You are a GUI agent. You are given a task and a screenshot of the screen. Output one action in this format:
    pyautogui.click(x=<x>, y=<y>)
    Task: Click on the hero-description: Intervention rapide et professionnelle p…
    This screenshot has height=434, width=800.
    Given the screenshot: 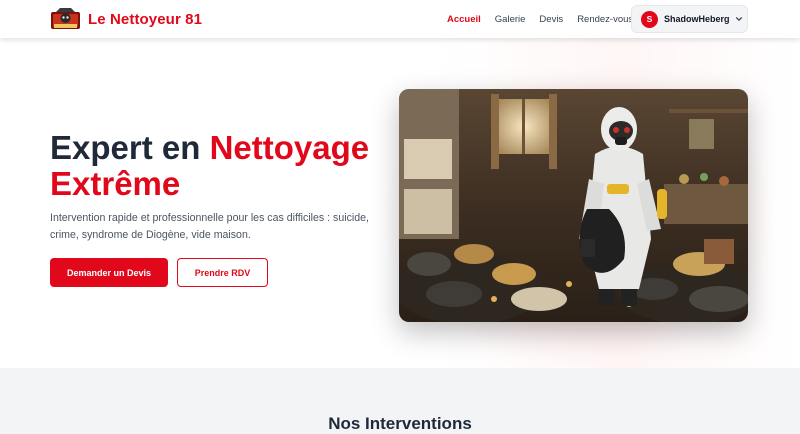 What is the action you would take?
    pyautogui.click(x=209, y=226)
    